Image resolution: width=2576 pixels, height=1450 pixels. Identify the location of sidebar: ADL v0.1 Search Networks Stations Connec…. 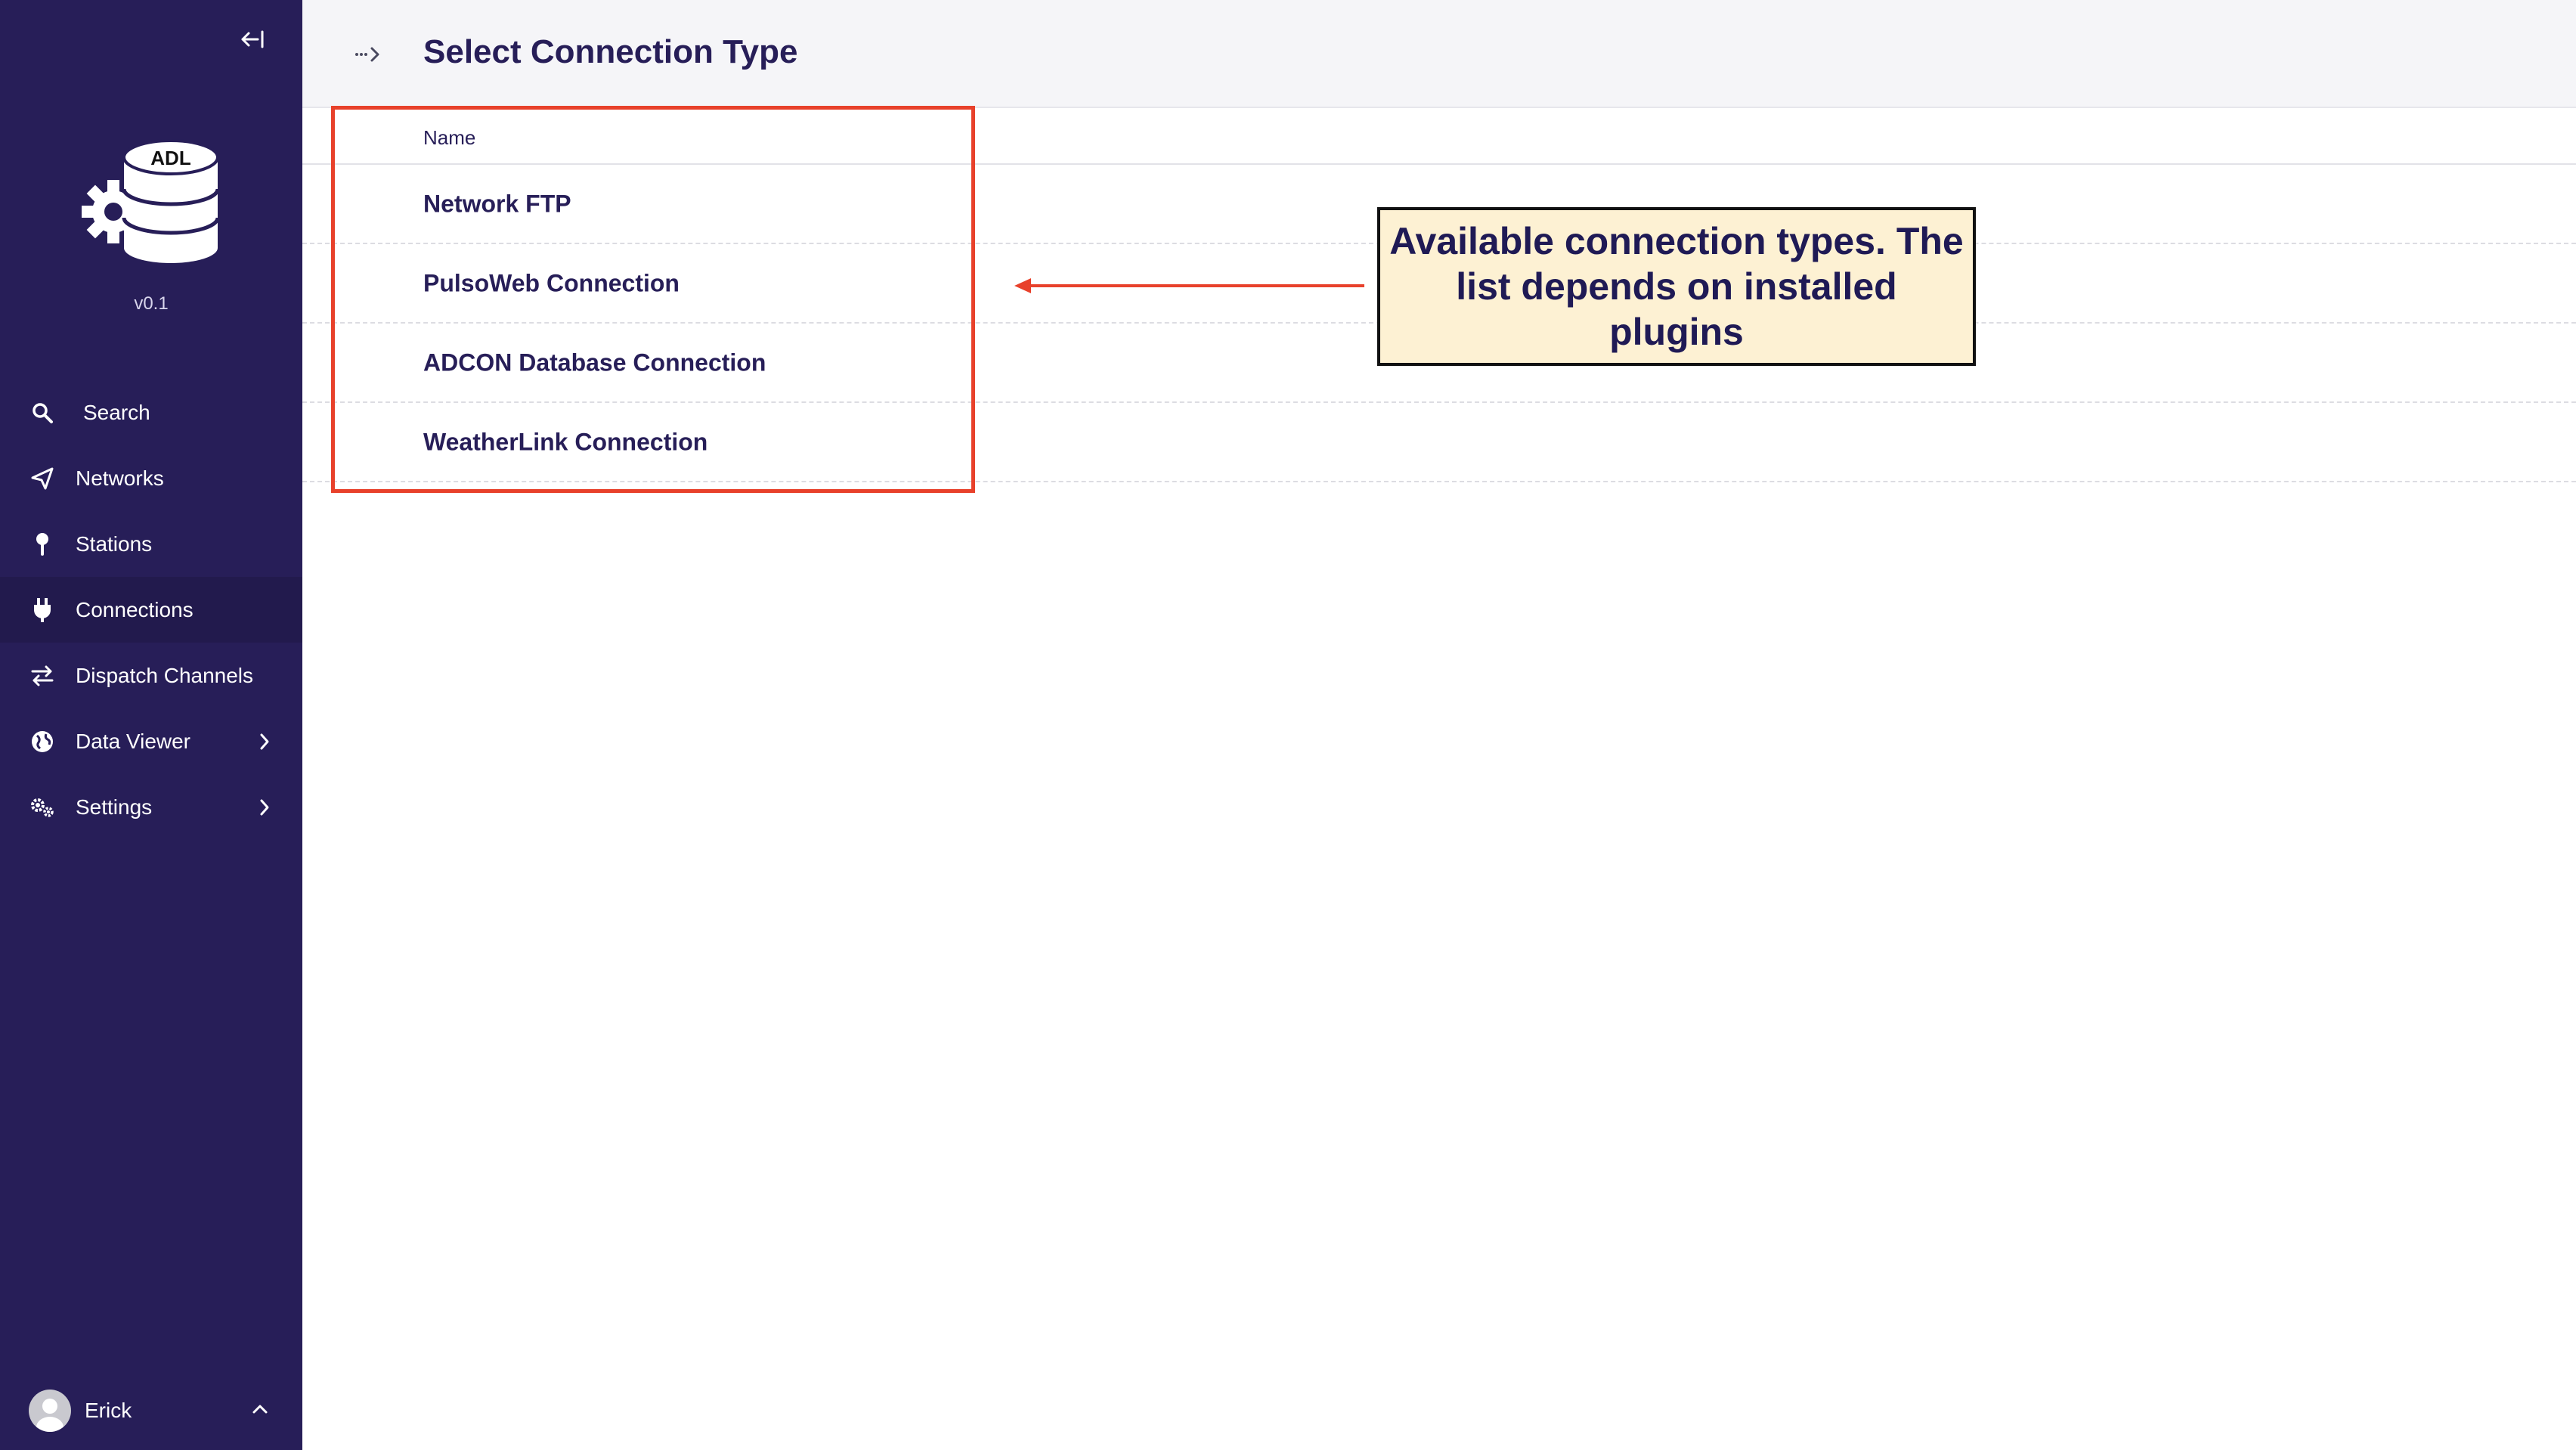
(151, 725).